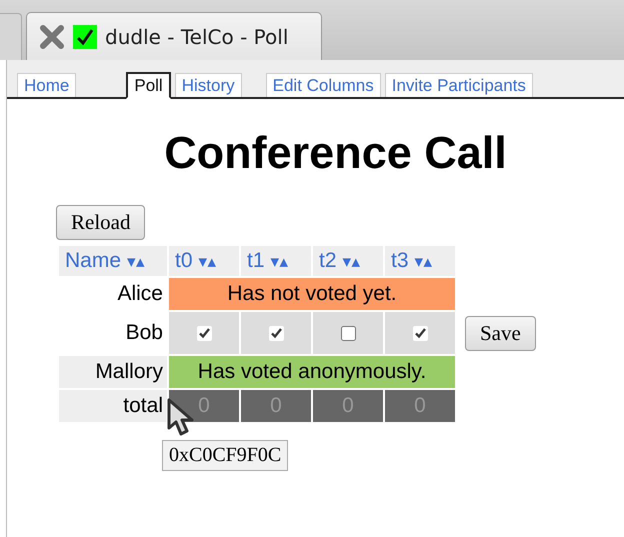 Image resolution: width=624 pixels, height=537 pixels. Describe the element at coordinates (348, 261) in the screenshot. I see `column-header: t2 ▾▴` at that location.